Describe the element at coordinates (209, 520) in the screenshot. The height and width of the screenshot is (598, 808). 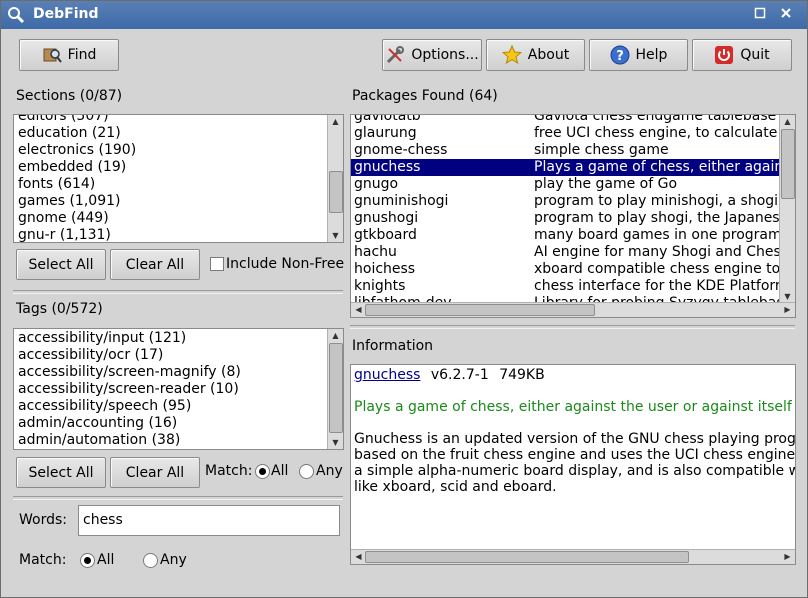
I see `words-input: chess` at that location.